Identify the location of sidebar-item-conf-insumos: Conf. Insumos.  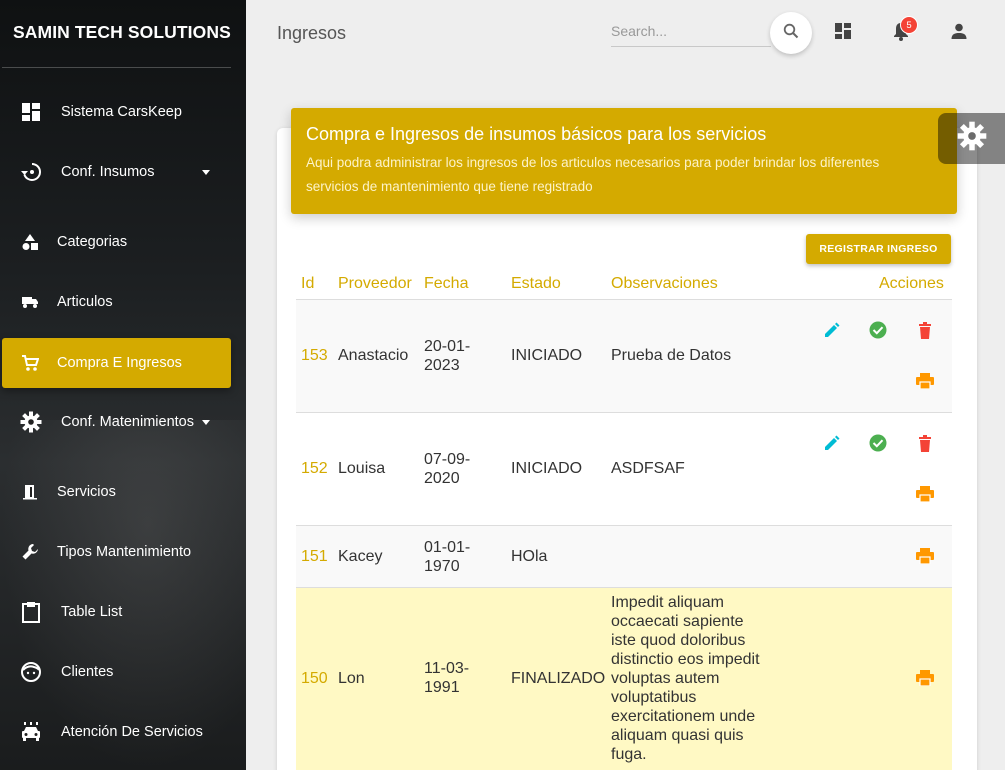
(115, 172).